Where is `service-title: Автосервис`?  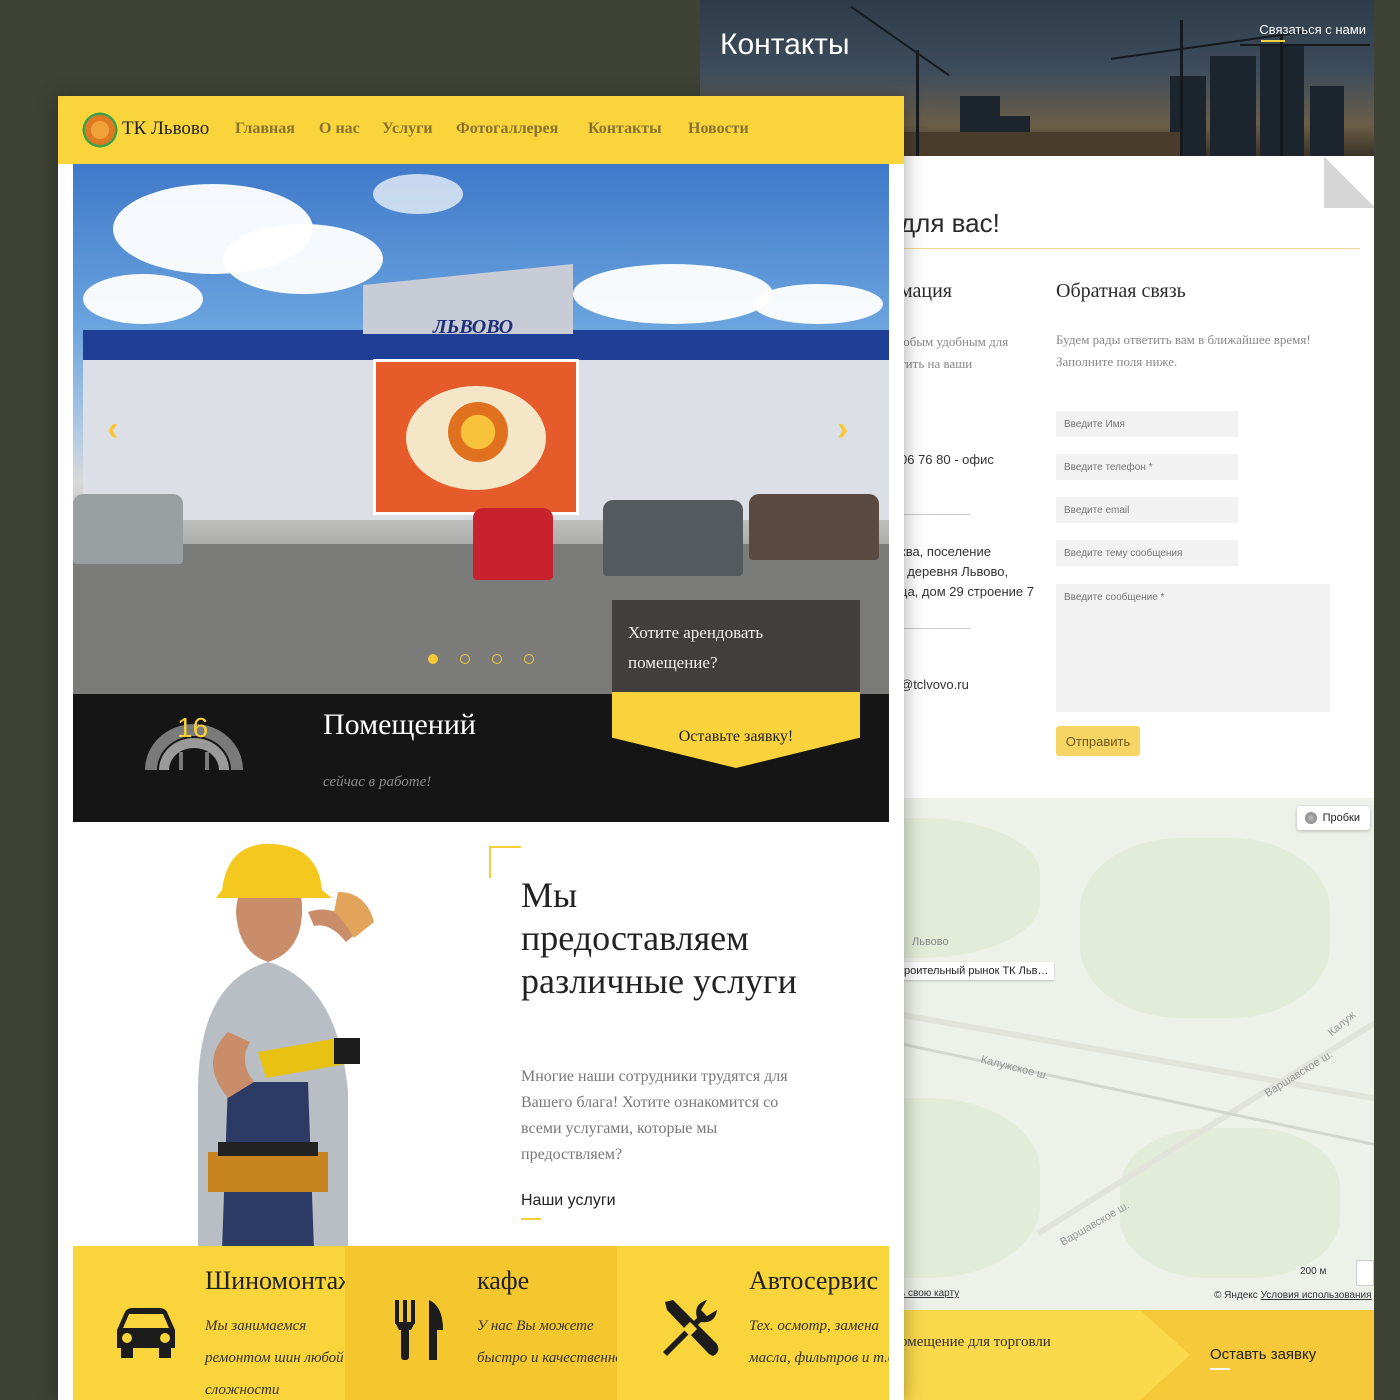
service-title: Автосервис is located at coordinates (814, 1280).